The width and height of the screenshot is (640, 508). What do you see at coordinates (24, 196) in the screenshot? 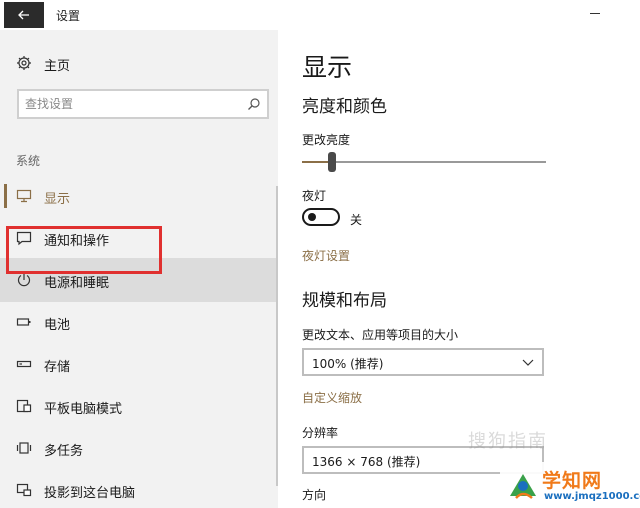
I see `monitor-icon` at bounding box center [24, 196].